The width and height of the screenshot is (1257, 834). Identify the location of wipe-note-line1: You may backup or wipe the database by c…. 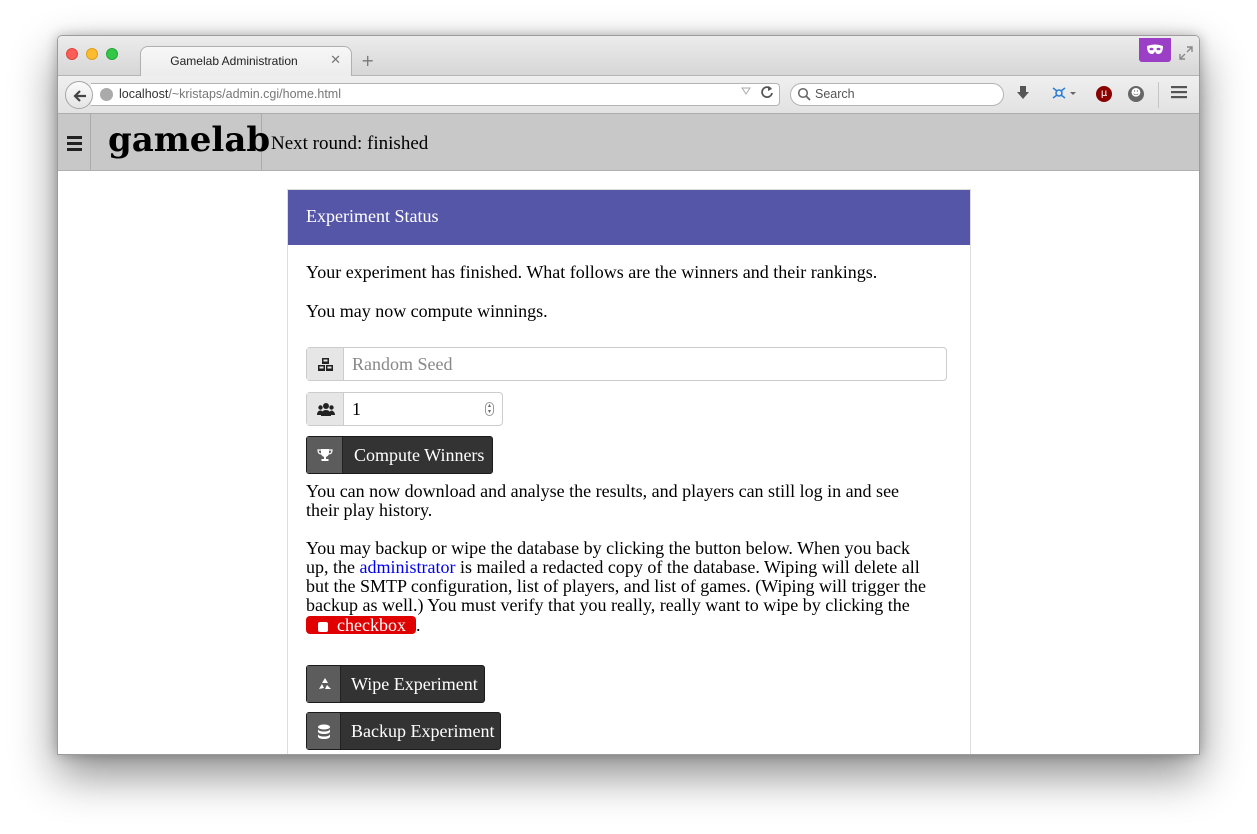
(608, 548).